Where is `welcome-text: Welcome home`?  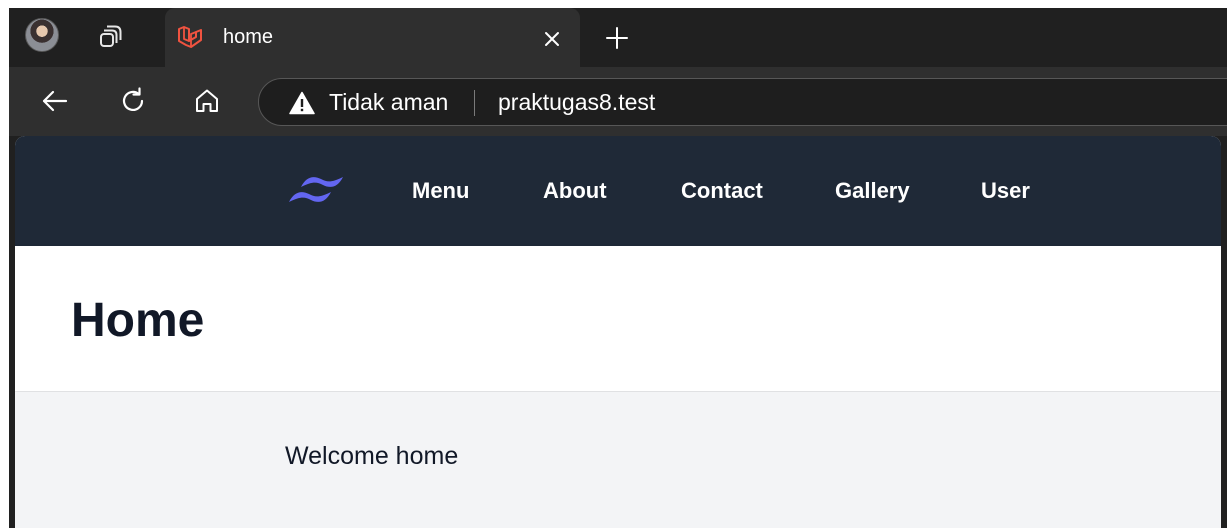
welcome-text: Welcome home is located at coordinates (372, 456).